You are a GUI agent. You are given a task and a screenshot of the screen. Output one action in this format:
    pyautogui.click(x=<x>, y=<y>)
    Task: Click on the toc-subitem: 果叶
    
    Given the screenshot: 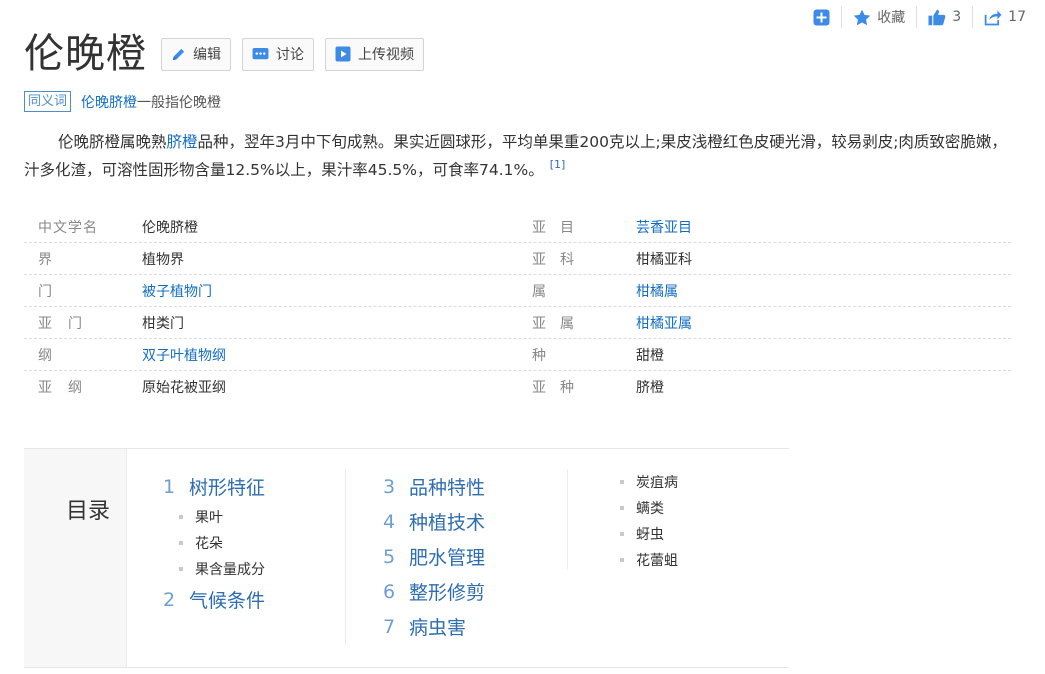 What is the action you would take?
    pyautogui.click(x=254, y=517)
    